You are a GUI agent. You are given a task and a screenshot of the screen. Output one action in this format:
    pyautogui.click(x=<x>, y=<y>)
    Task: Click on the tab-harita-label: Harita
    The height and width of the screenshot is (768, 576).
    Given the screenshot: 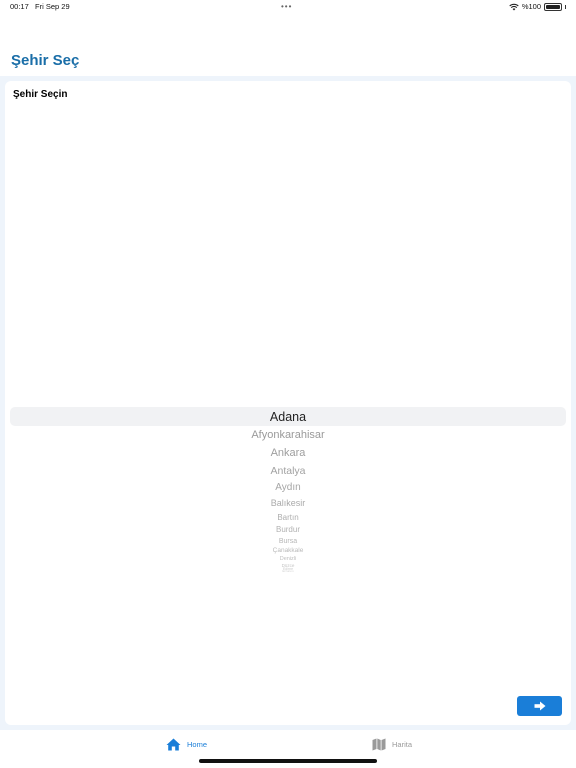 What is the action you would take?
    pyautogui.click(x=402, y=744)
    